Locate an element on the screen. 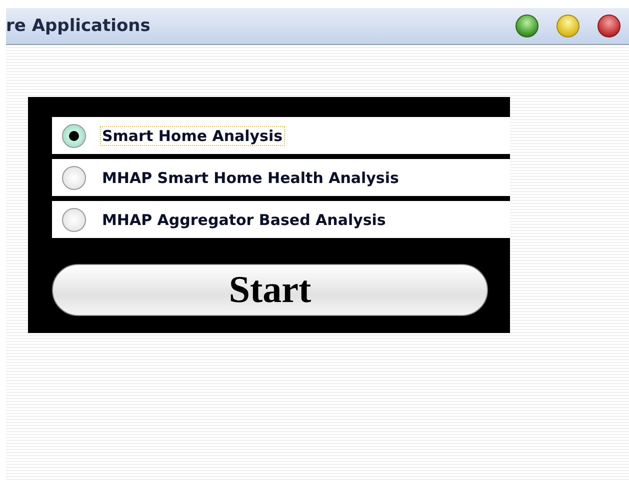 This screenshot has height=480, width=629. radio-option: Smart Home Analysis is located at coordinates (281, 135).